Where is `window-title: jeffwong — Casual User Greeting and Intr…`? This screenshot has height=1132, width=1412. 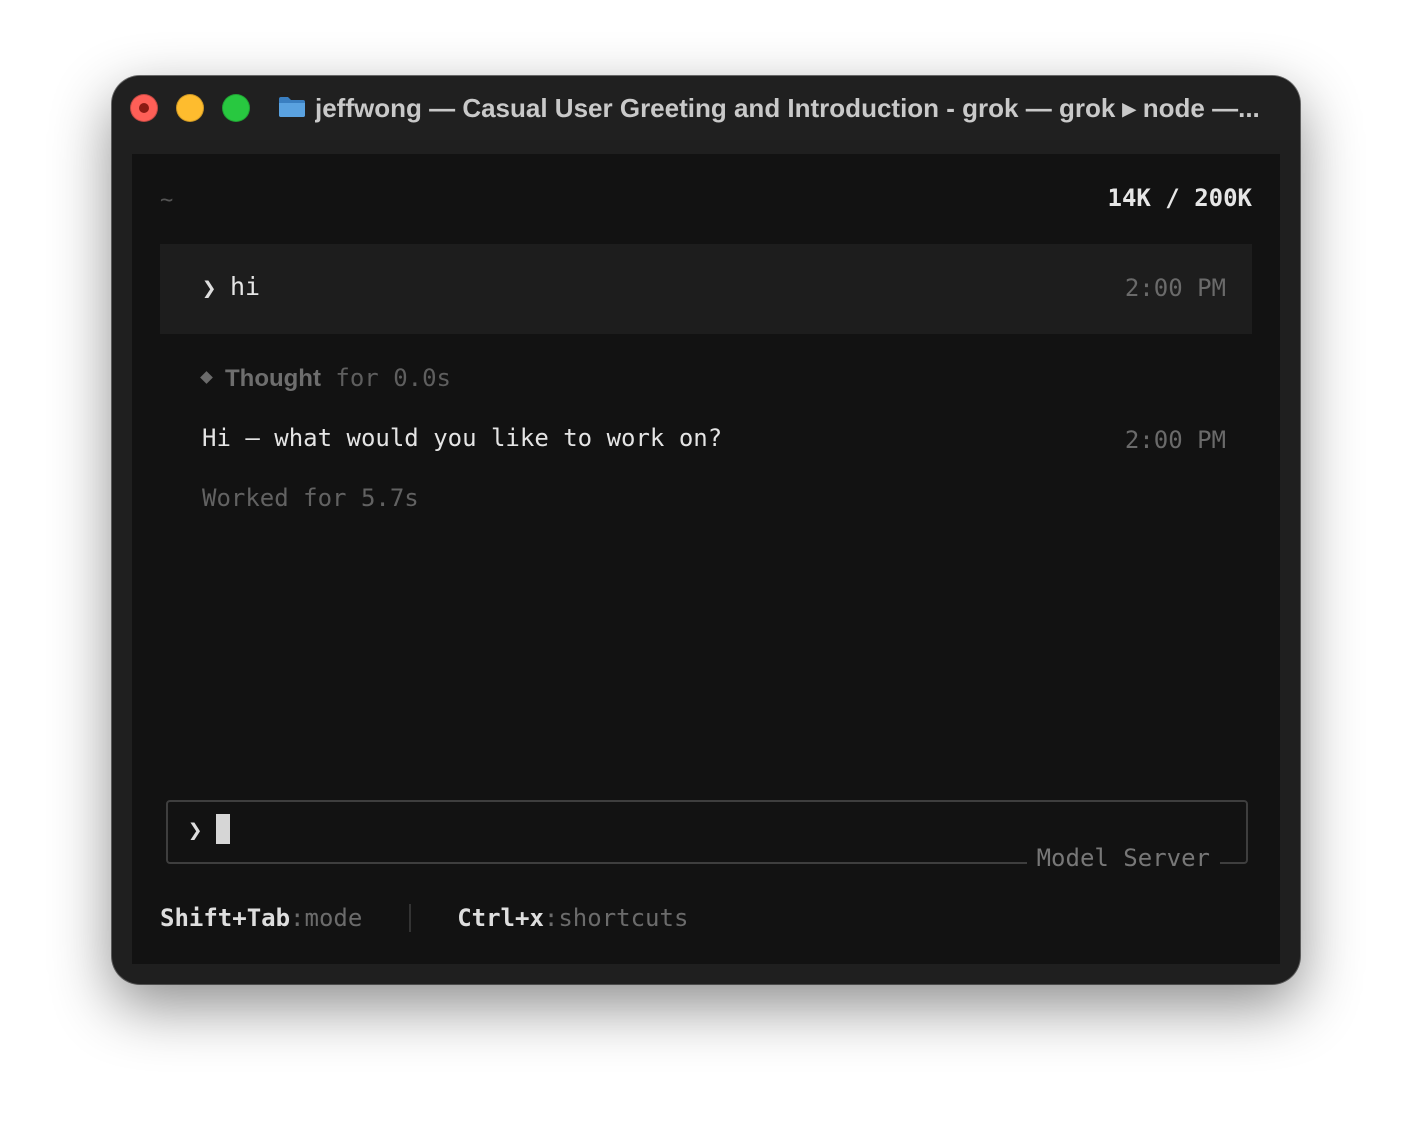
window-title: jeffwong — Casual User Greeting and Intr… is located at coordinates (787, 108).